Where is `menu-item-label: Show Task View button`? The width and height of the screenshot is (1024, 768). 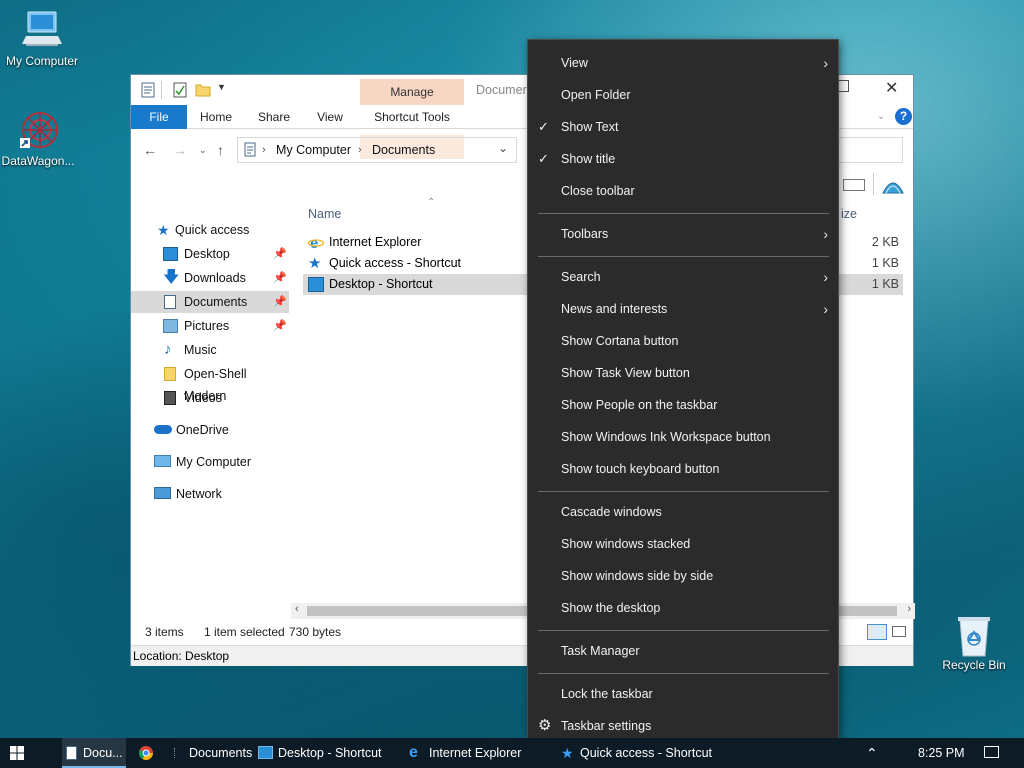
menu-item-label: Show Task View button is located at coordinates (625, 373).